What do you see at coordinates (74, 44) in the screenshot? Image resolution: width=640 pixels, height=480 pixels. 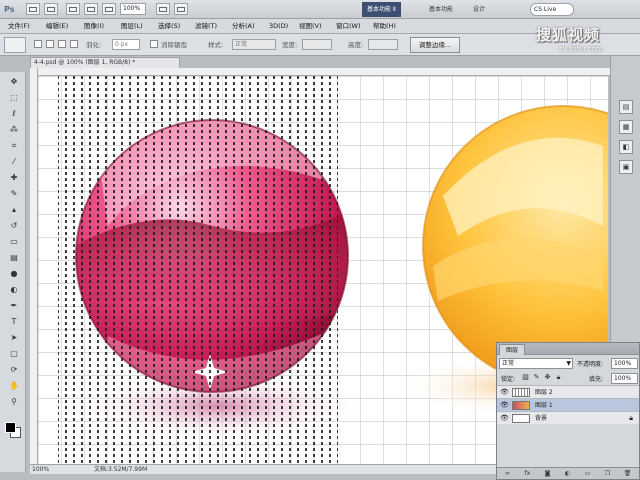 I see `intersect-selection-icon` at bounding box center [74, 44].